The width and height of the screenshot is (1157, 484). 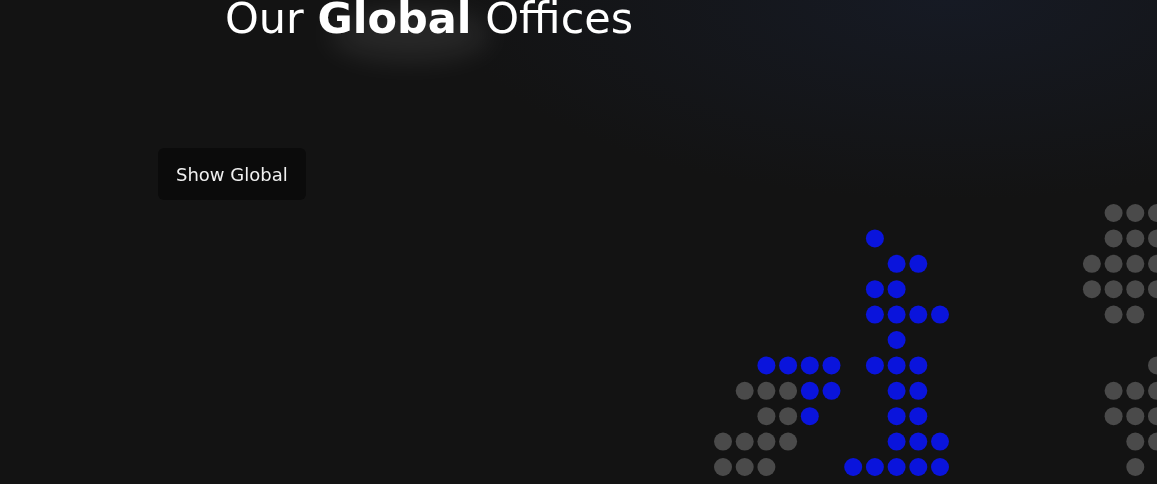 I want to click on section-heading: Our Global Offices, so click(x=429, y=22).